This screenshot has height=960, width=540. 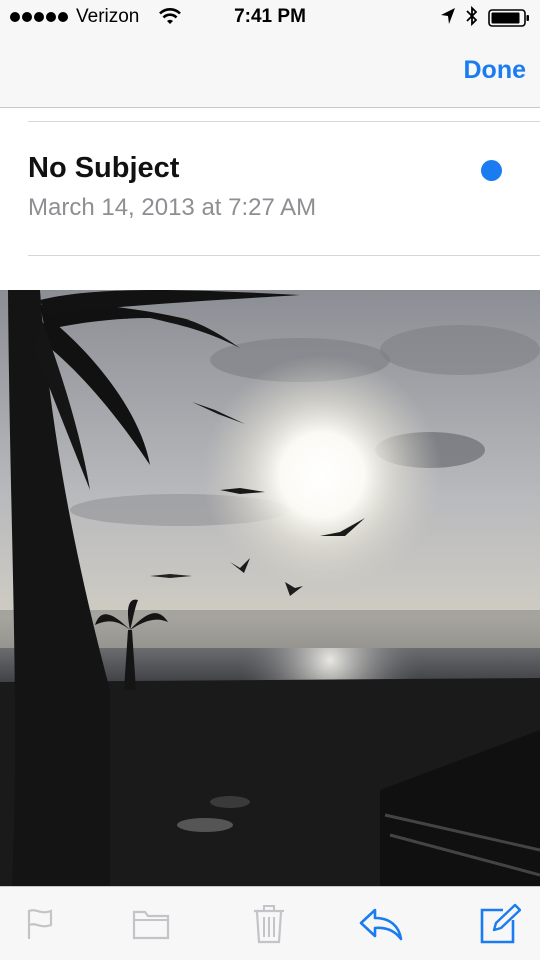 I want to click on trash-icon, so click(x=269, y=924).